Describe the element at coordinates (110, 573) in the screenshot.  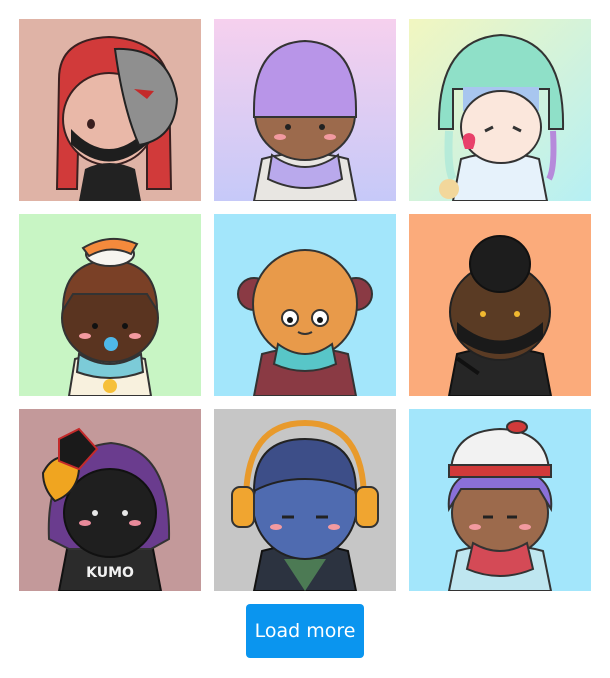
I see `shirt-text: KUMO` at that location.